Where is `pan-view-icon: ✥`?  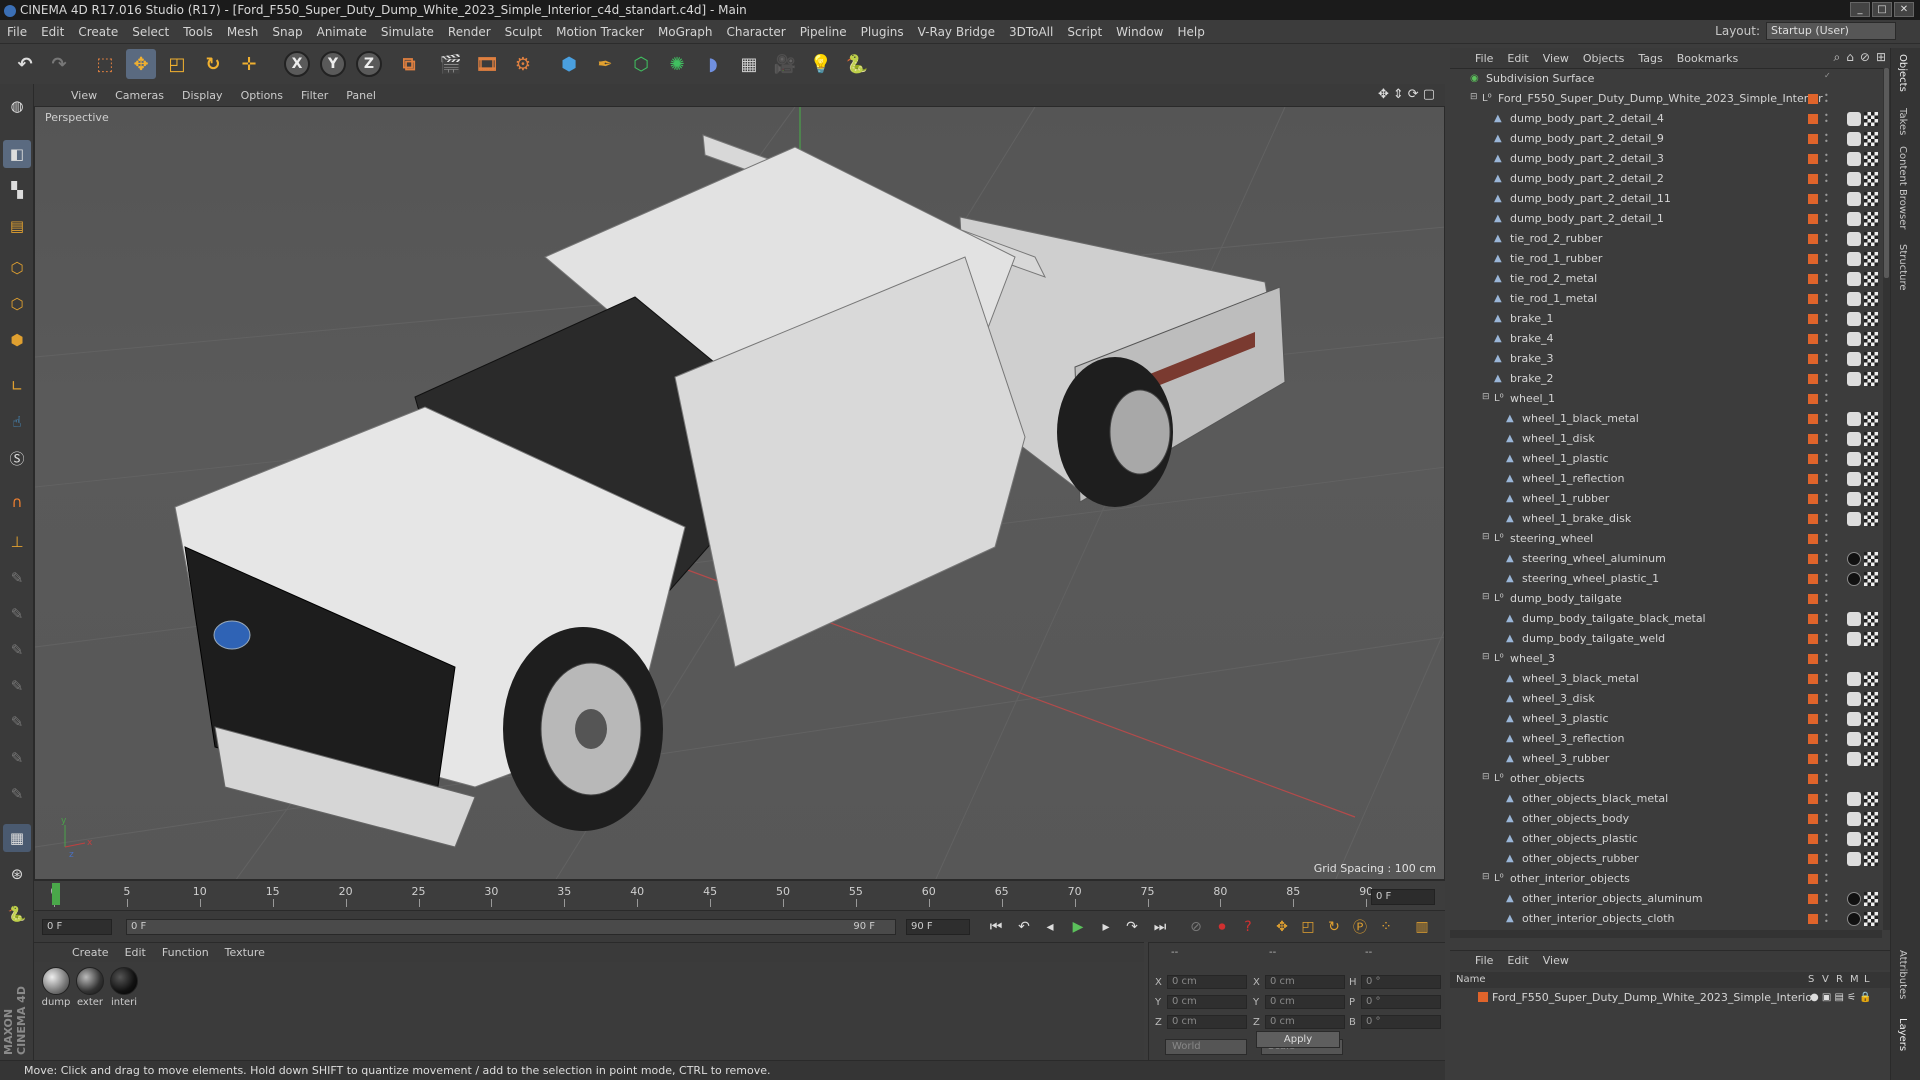 pan-view-icon: ✥ is located at coordinates (1383, 94).